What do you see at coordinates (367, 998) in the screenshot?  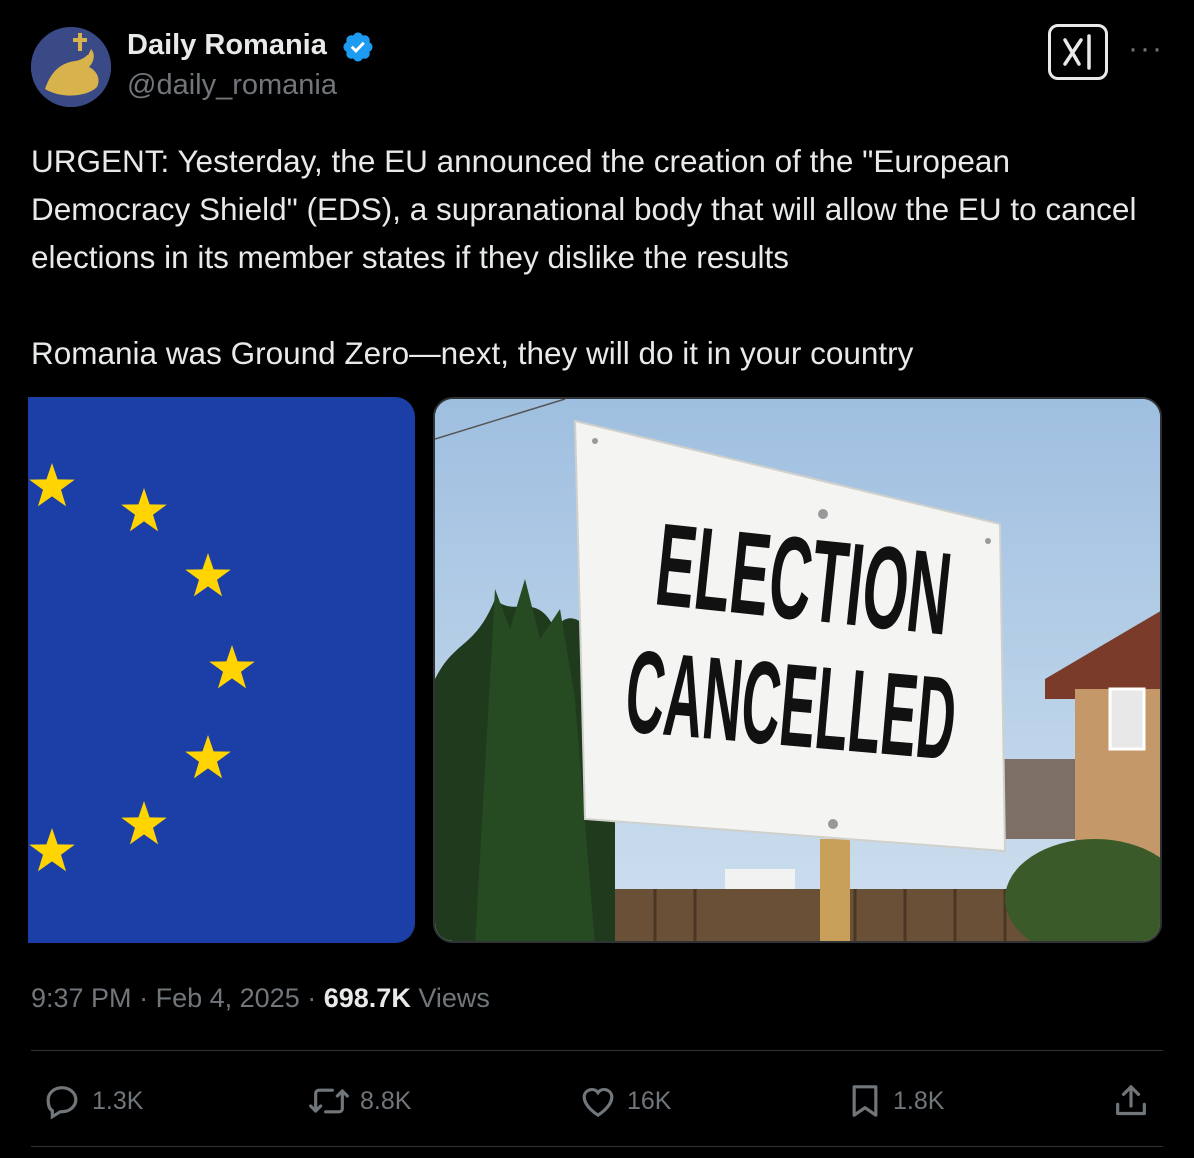 I see `views-count: 698.7K` at bounding box center [367, 998].